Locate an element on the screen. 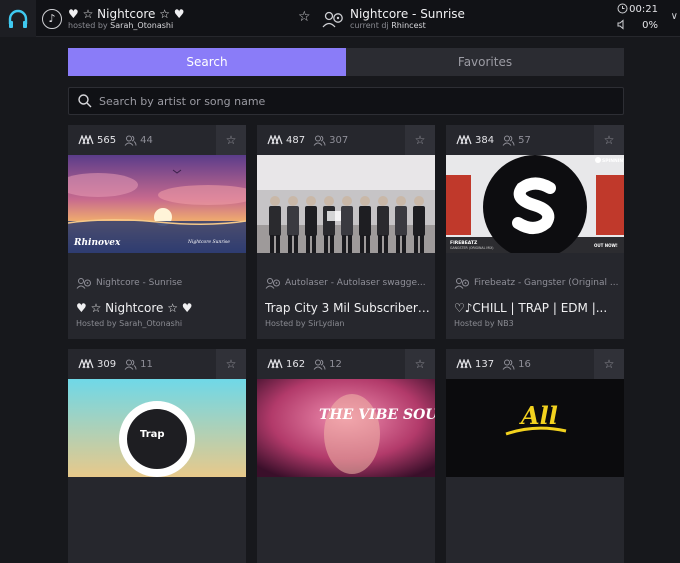 The height and width of the screenshot is (563, 680). clock-icon is located at coordinates (622, 10).